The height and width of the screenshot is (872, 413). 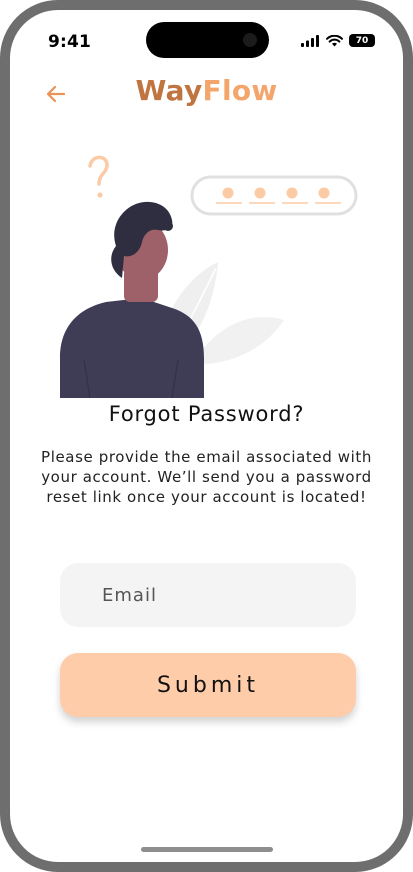 What do you see at coordinates (240, 90) in the screenshot?
I see `logo-part-flow: Flow` at bounding box center [240, 90].